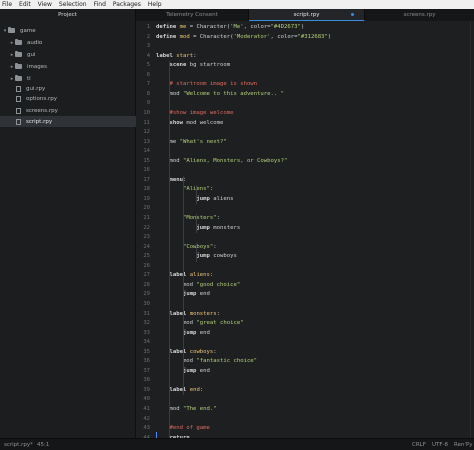 Image resolution: width=474 pixels, height=450 pixels. Describe the element at coordinates (68, 15) in the screenshot. I see `tab-project: Project` at that location.